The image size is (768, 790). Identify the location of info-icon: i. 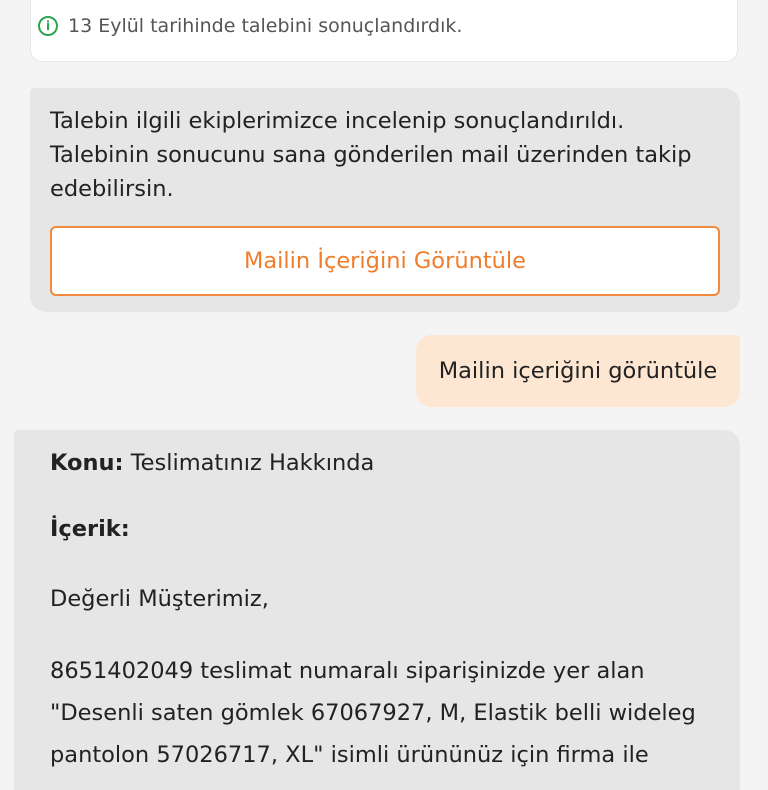
(48, 26).